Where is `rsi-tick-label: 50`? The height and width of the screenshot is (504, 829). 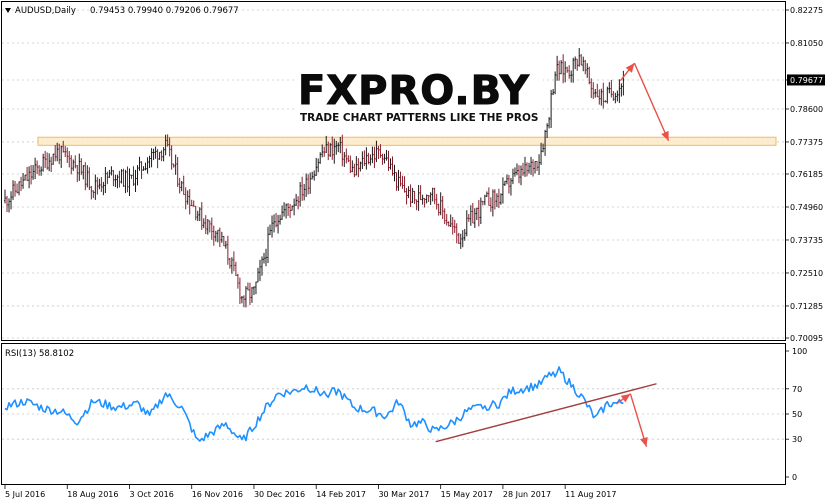 rsi-tick-label: 50 is located at coordinates (797, 414).